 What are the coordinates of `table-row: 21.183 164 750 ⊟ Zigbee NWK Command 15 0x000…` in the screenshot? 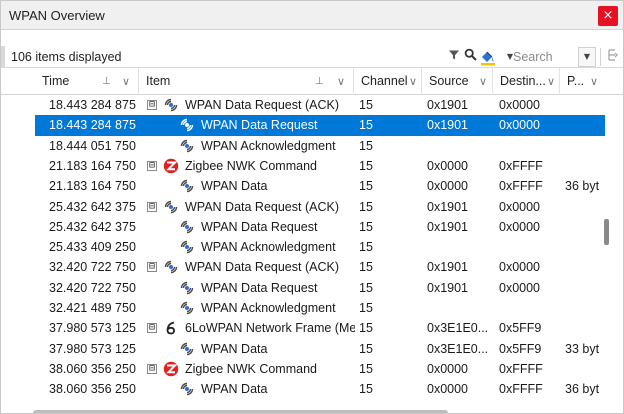 It's located at (320, 166).